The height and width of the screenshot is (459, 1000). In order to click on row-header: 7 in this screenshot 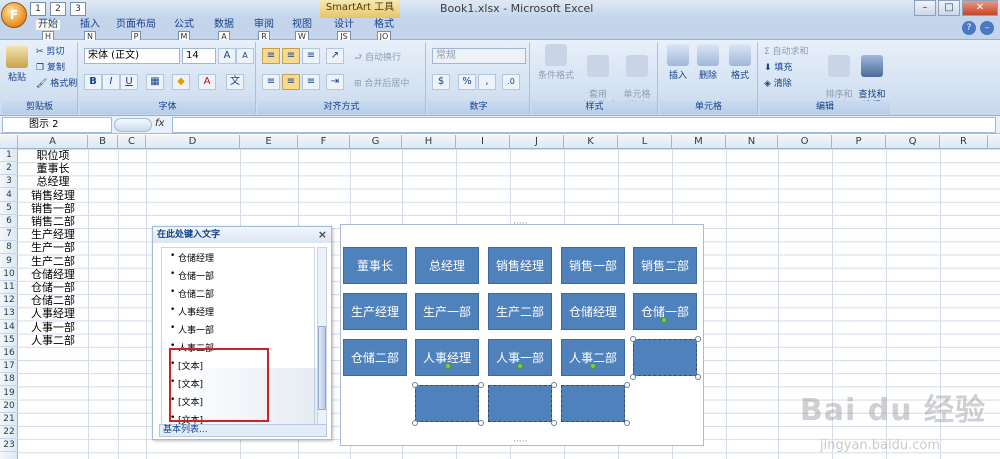, I will do `click(9, 235)`.